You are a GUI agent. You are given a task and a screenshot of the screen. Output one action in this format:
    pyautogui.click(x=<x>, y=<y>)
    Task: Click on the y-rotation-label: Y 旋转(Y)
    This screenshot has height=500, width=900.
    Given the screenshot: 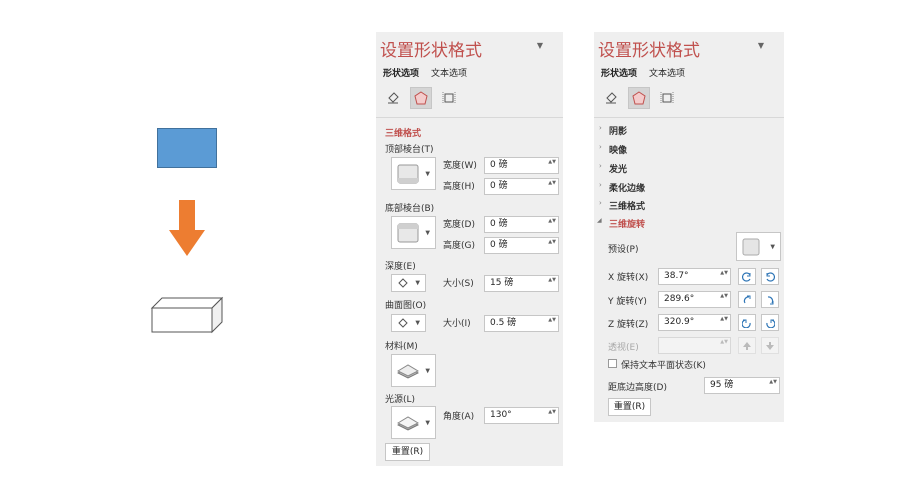 What is the action you would take?
    pyautogui.click(x=627, y=302)
    